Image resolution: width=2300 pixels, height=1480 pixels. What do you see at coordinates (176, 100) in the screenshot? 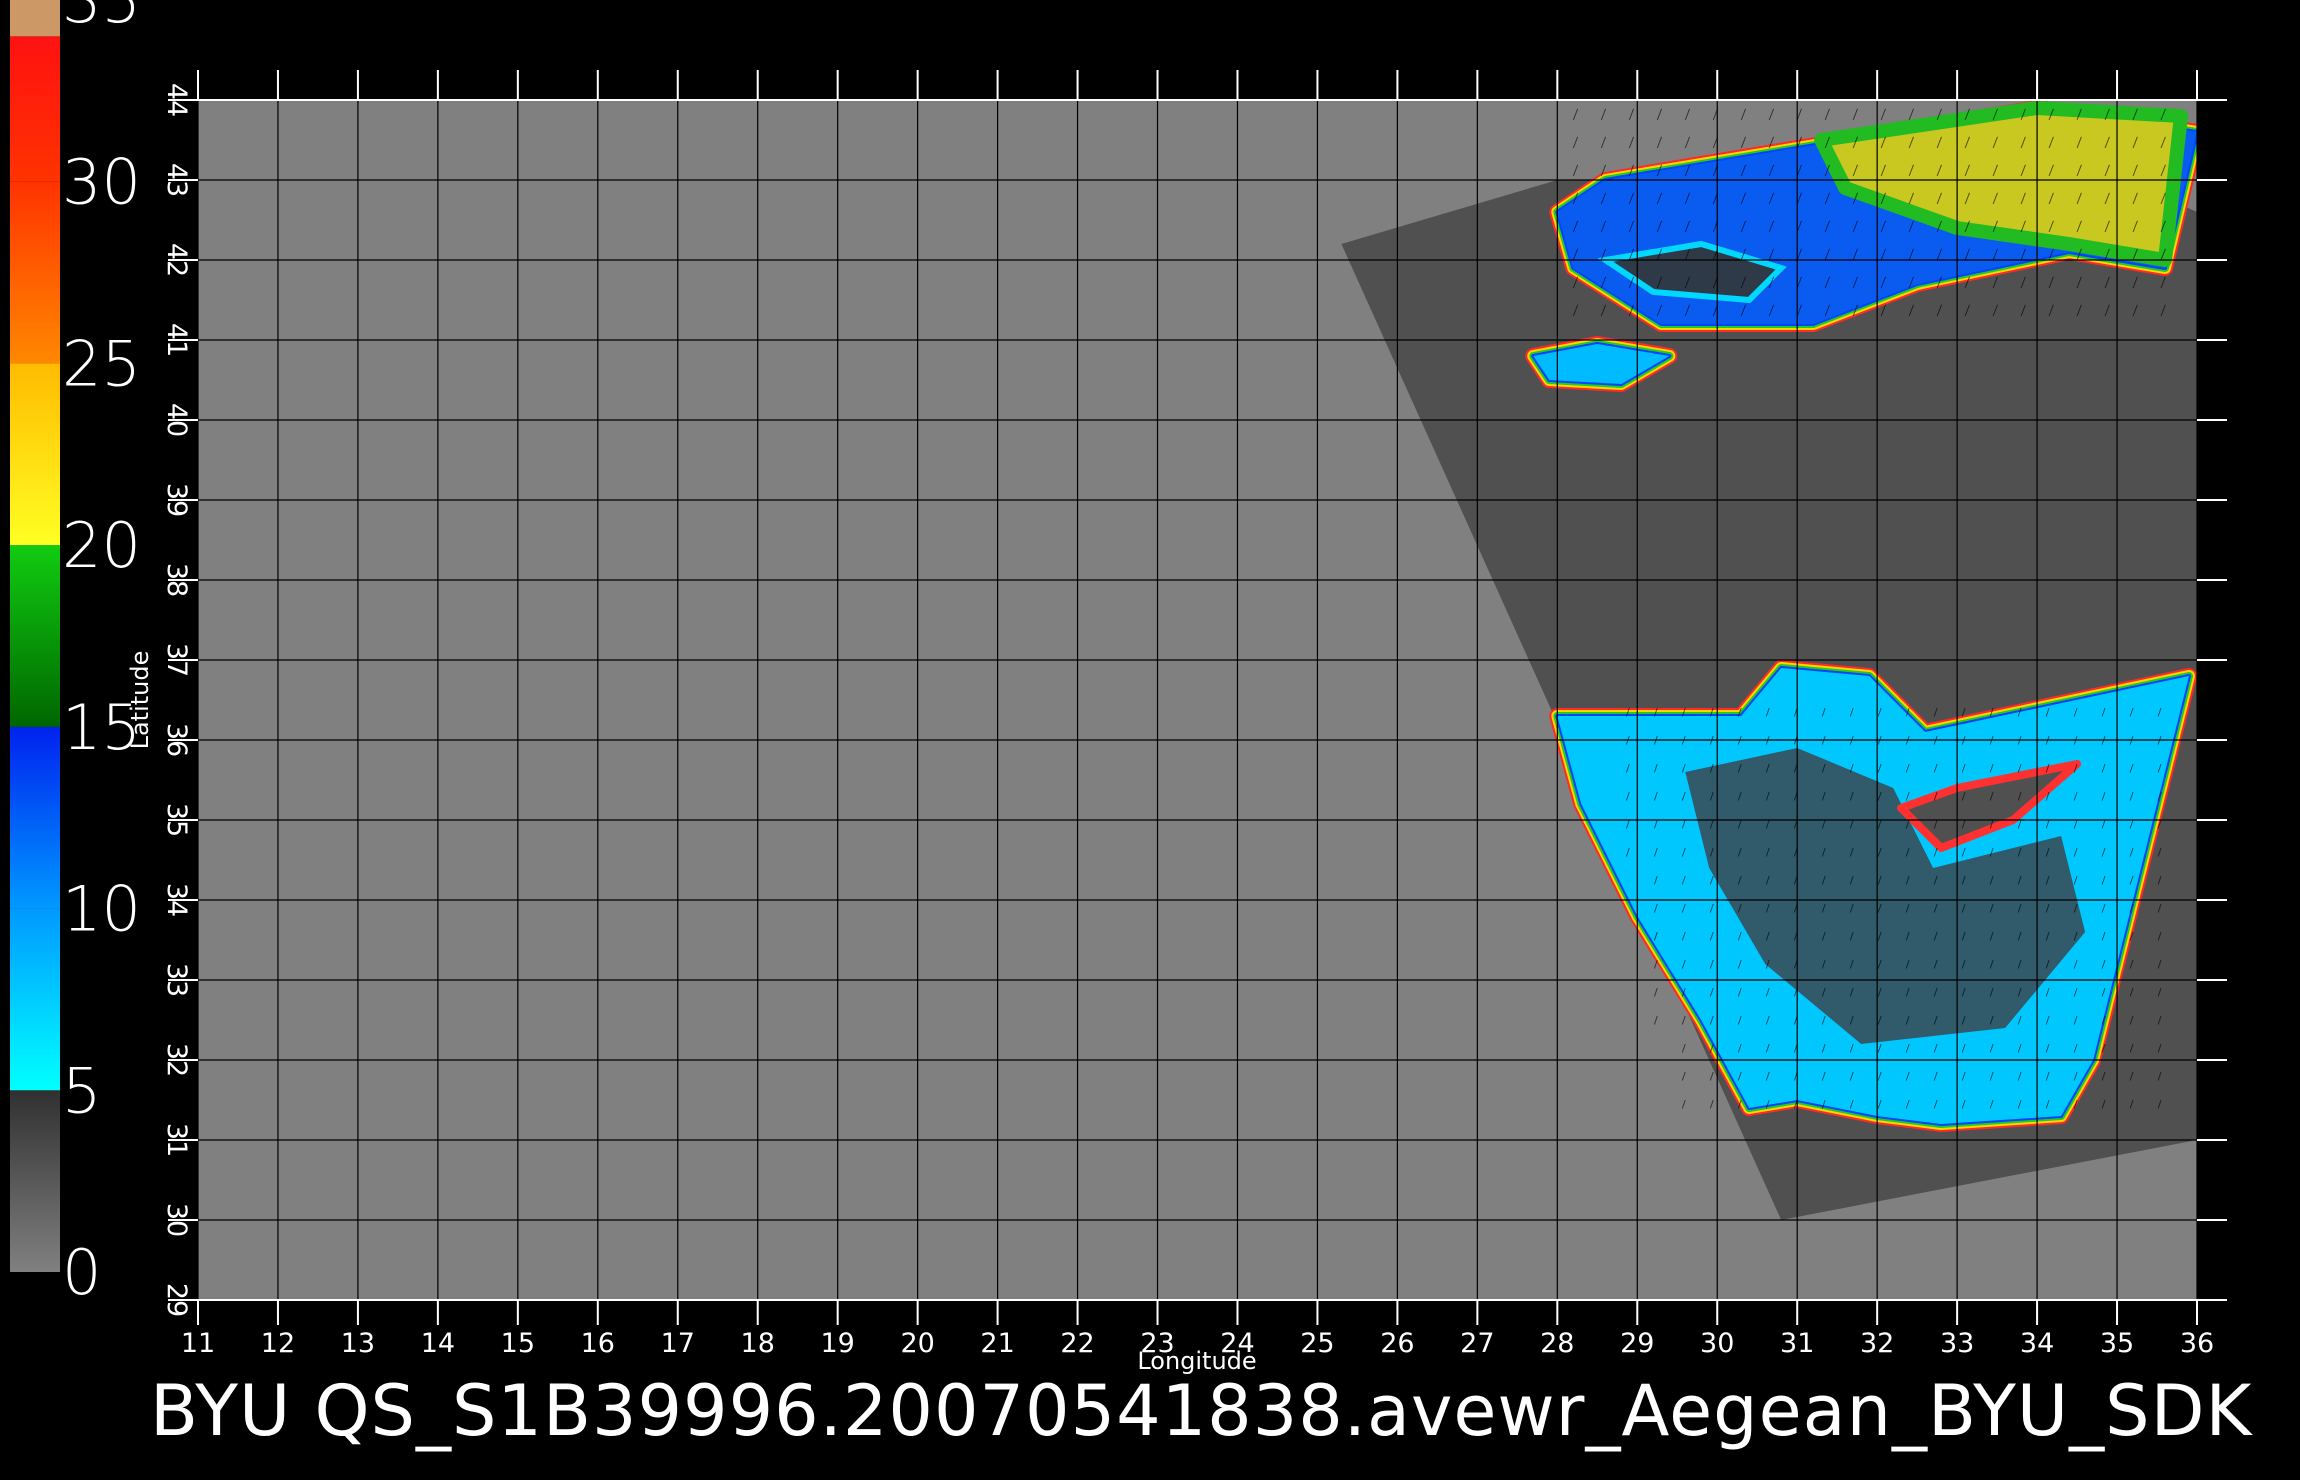
I see `latitude-tick-label: 44` at bounding box center [176, 100].